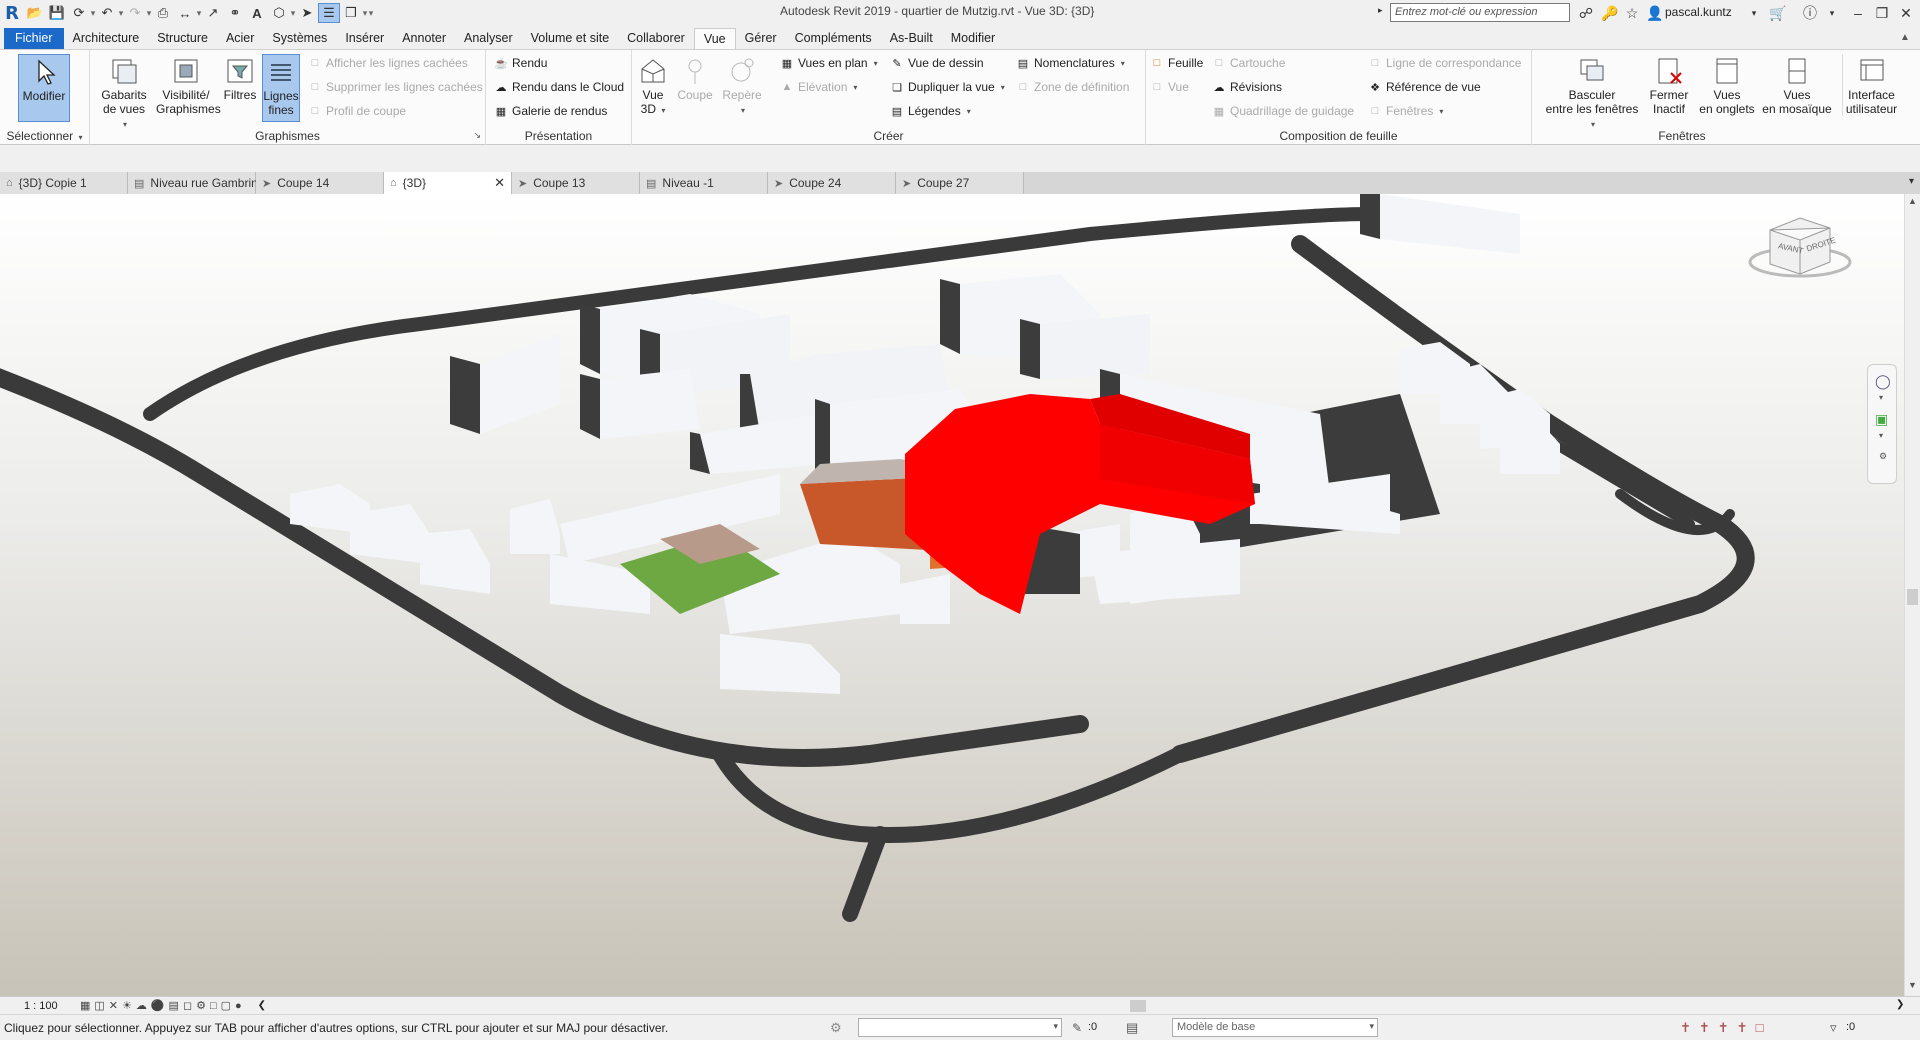 This screenshot has height=1040, width=1920. What do you see at coordinates (307, 13) in the screenshot?
I see `section-icon: ➤` at bounding box center [307, 13].